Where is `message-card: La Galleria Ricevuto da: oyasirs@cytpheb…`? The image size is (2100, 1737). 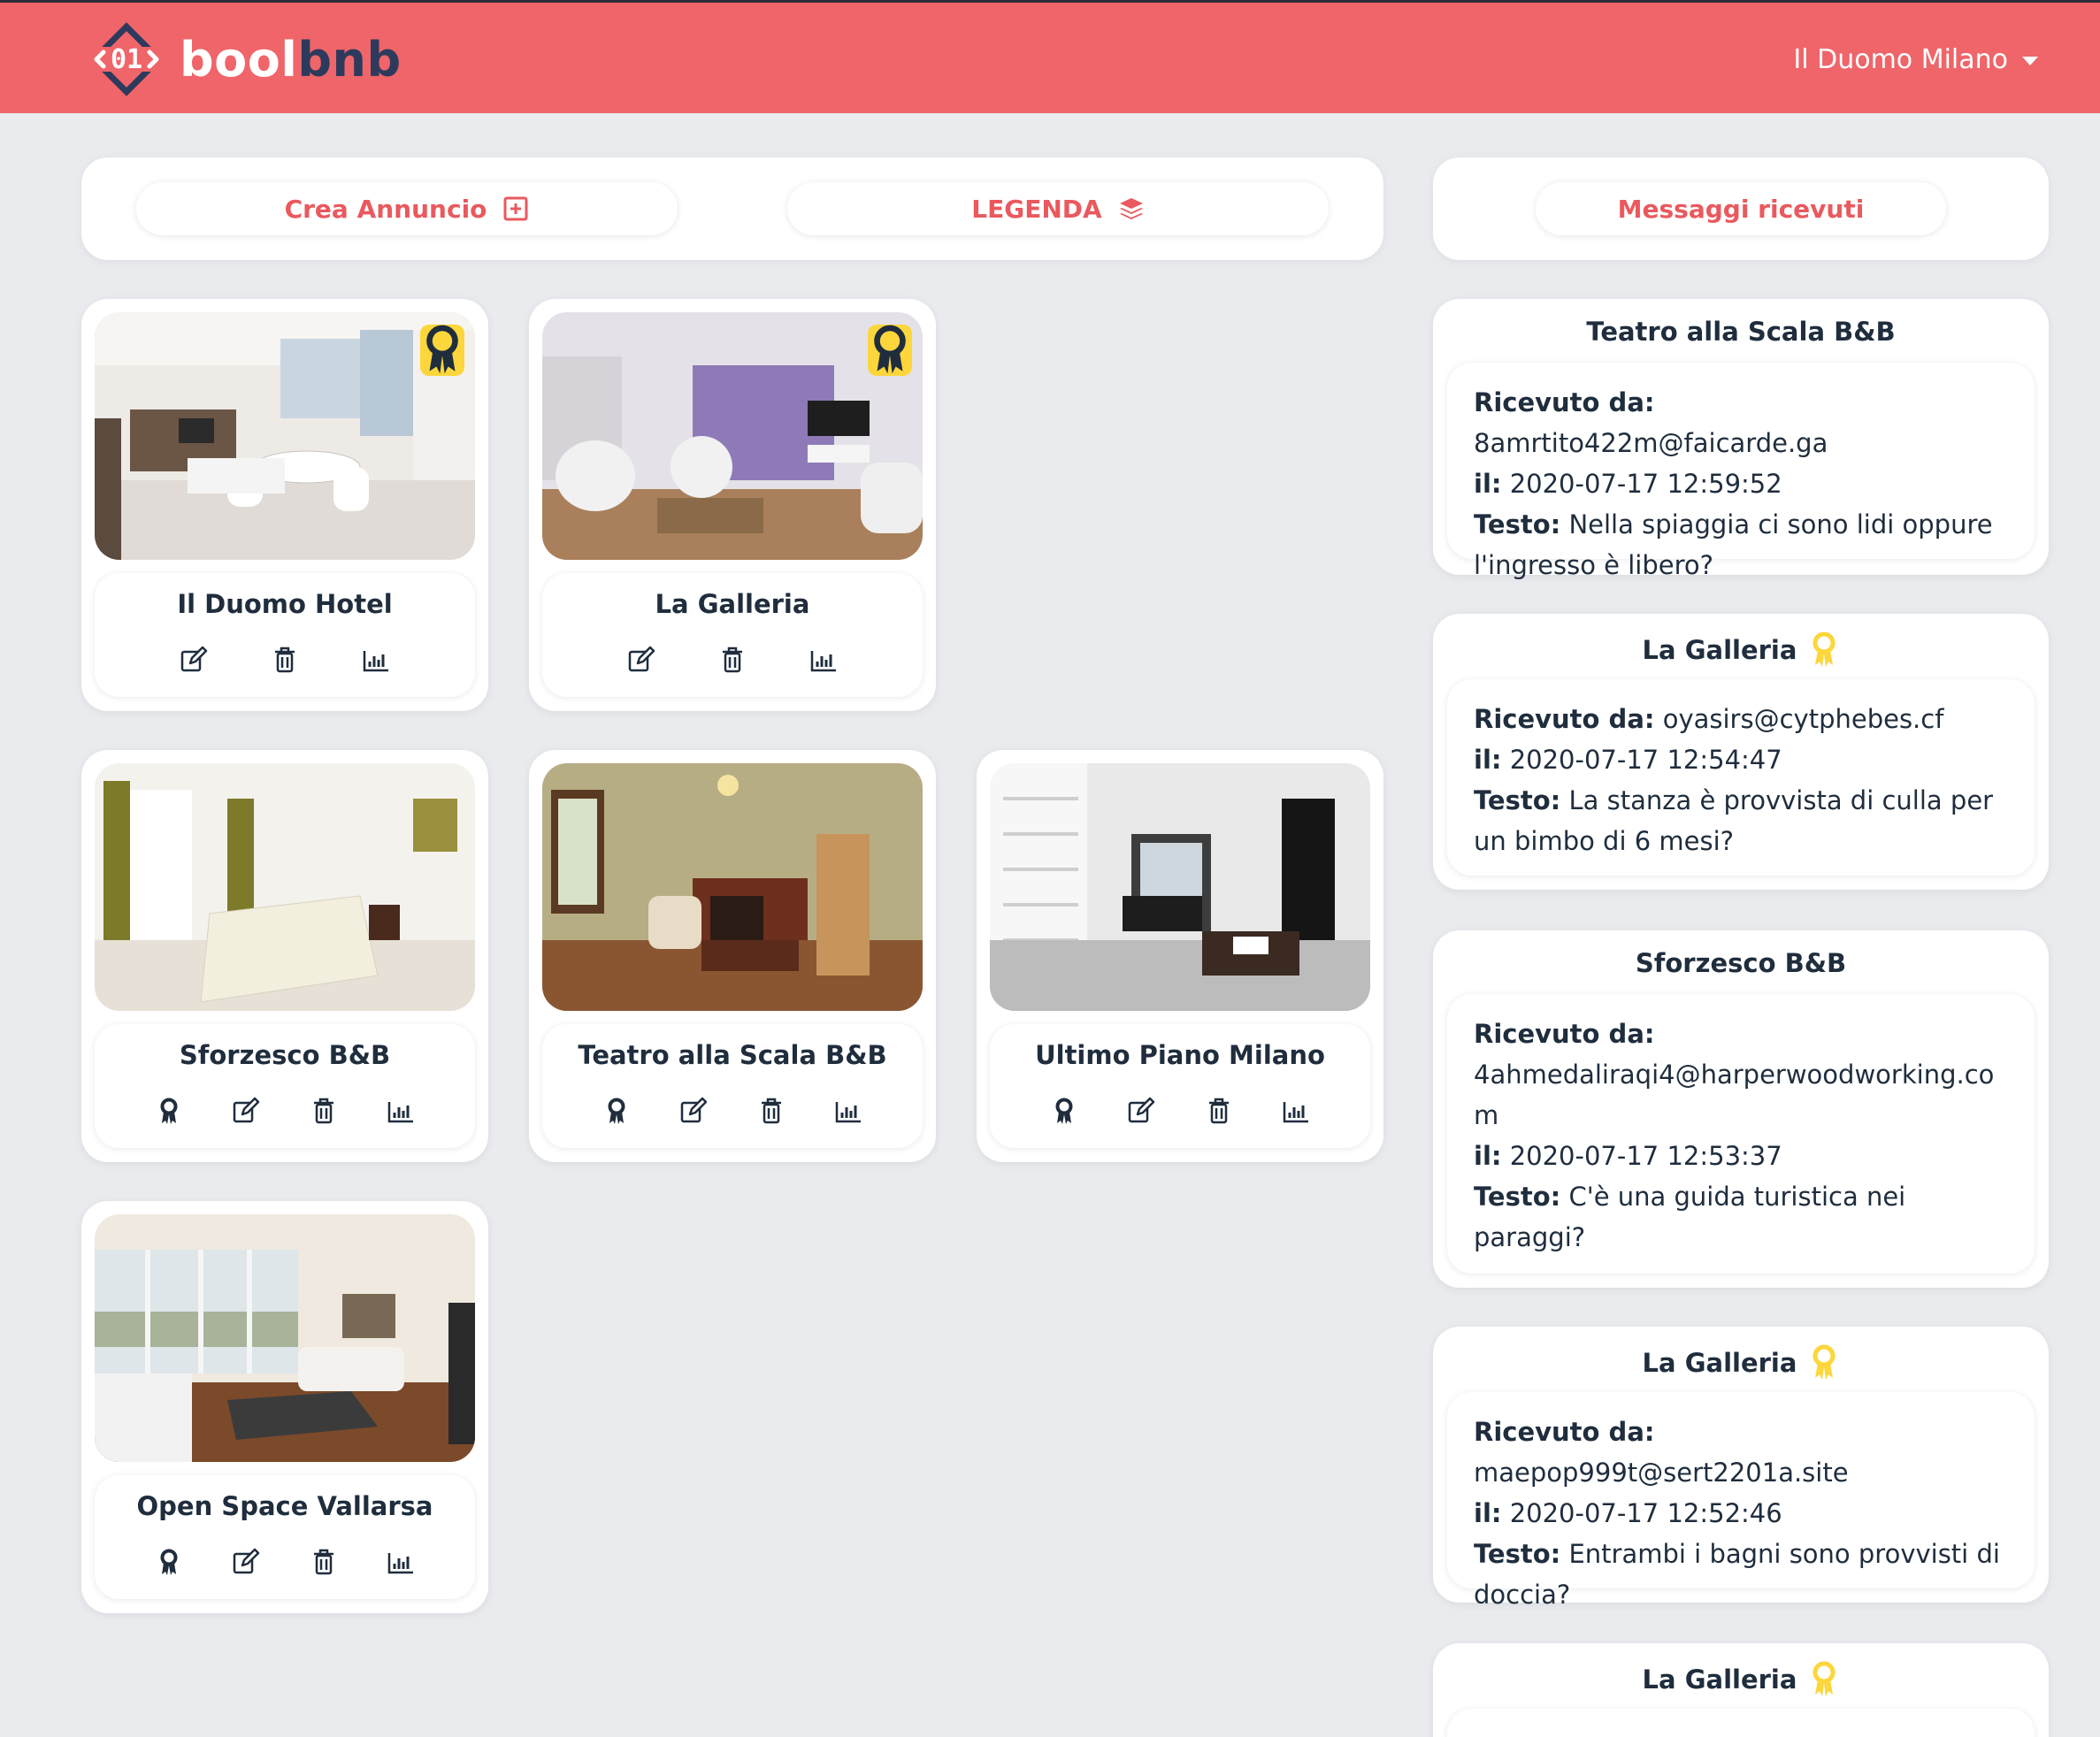
message-card: La Galleria Ricevuto da: oyasirs@cytpheb… is located at coordinates (1741, 752).